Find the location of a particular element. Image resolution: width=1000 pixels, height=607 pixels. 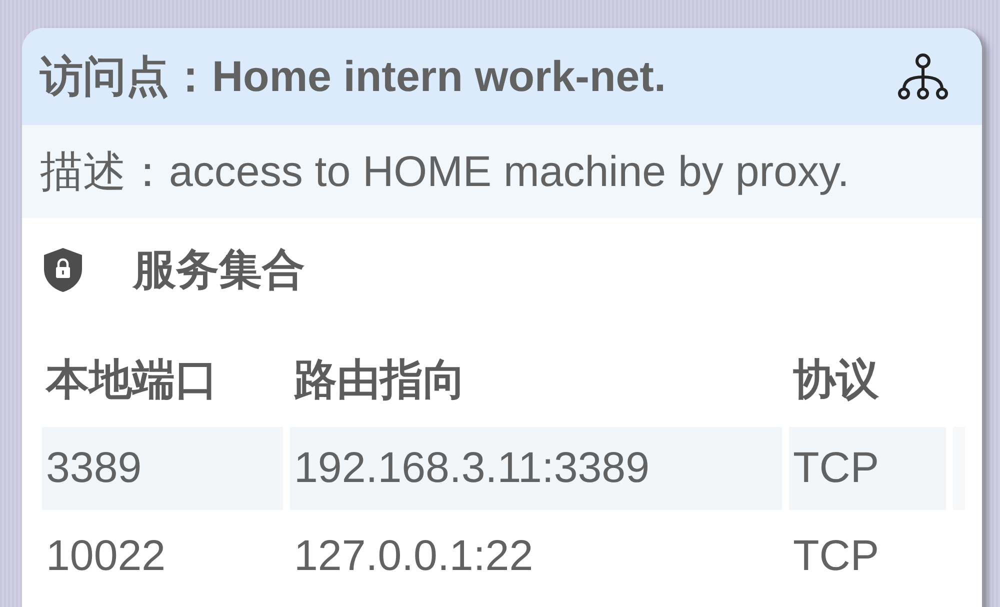

table-cell: 192.168.3.11:3389 is located at coordinates (536, 468).